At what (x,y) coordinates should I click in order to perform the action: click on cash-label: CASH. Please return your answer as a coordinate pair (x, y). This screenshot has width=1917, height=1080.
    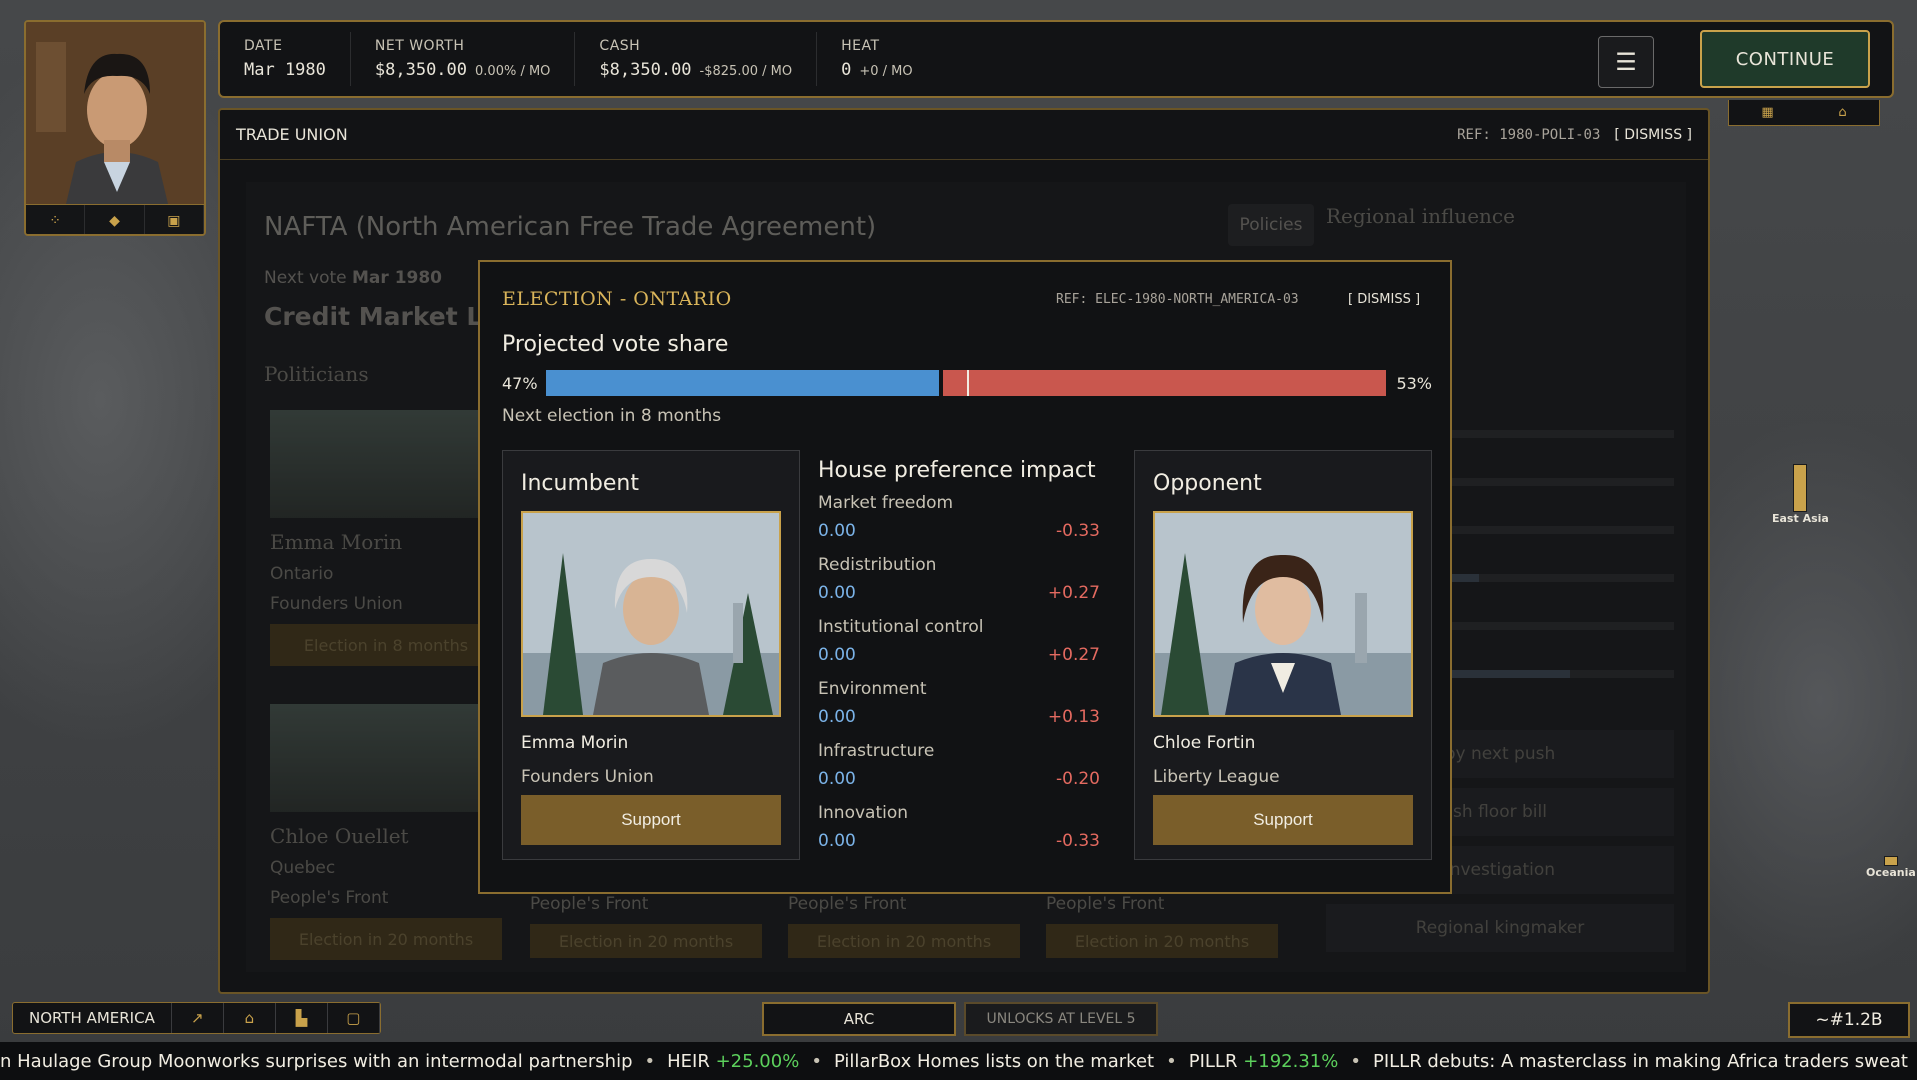
    Looking at the image, I should click on (620, 46).